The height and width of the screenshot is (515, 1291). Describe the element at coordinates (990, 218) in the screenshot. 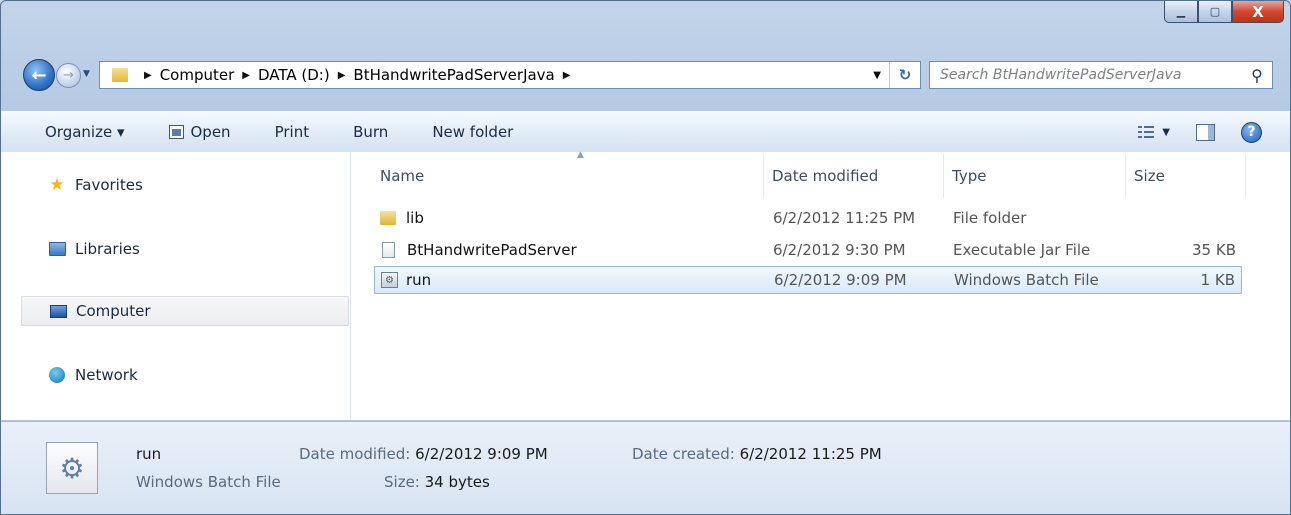

I see `file-type: File folder` at that location.